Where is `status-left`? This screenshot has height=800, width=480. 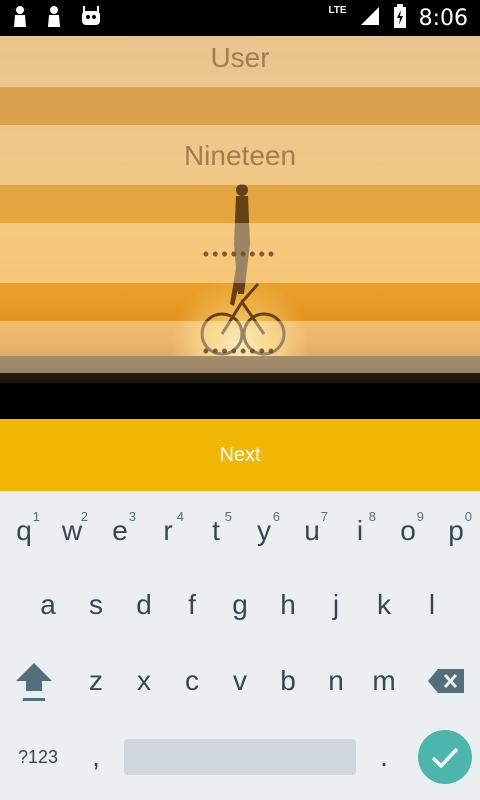 status-left is located at coordinates (57, 18).